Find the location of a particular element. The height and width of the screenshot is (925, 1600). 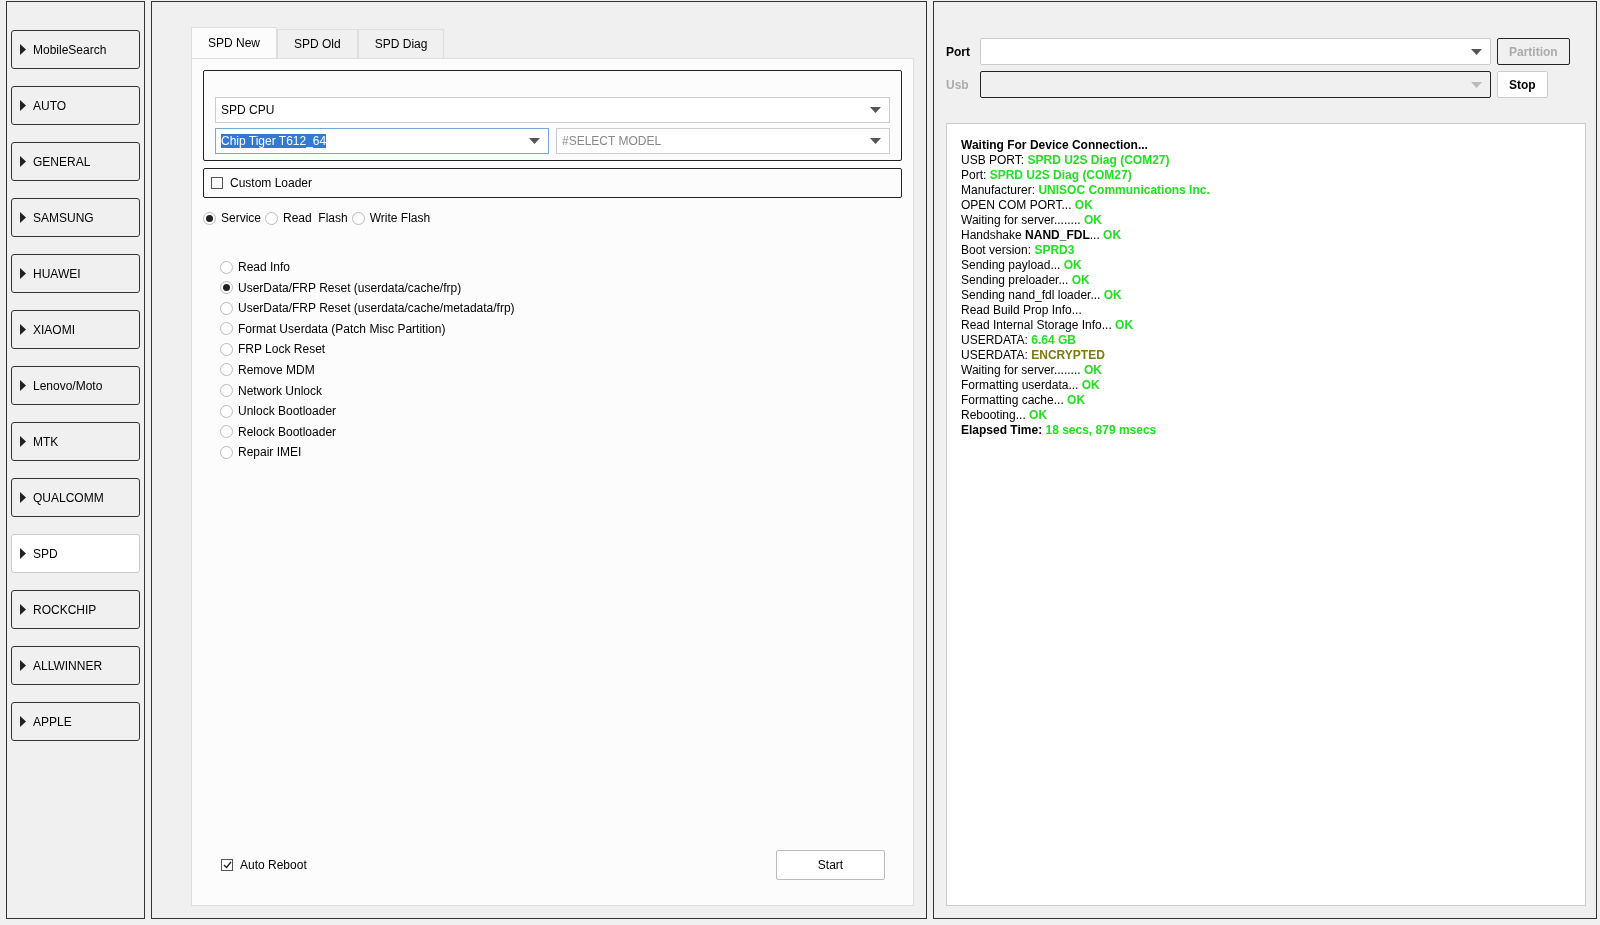

radio-label: Read Info is located at coordinates (264, 267).